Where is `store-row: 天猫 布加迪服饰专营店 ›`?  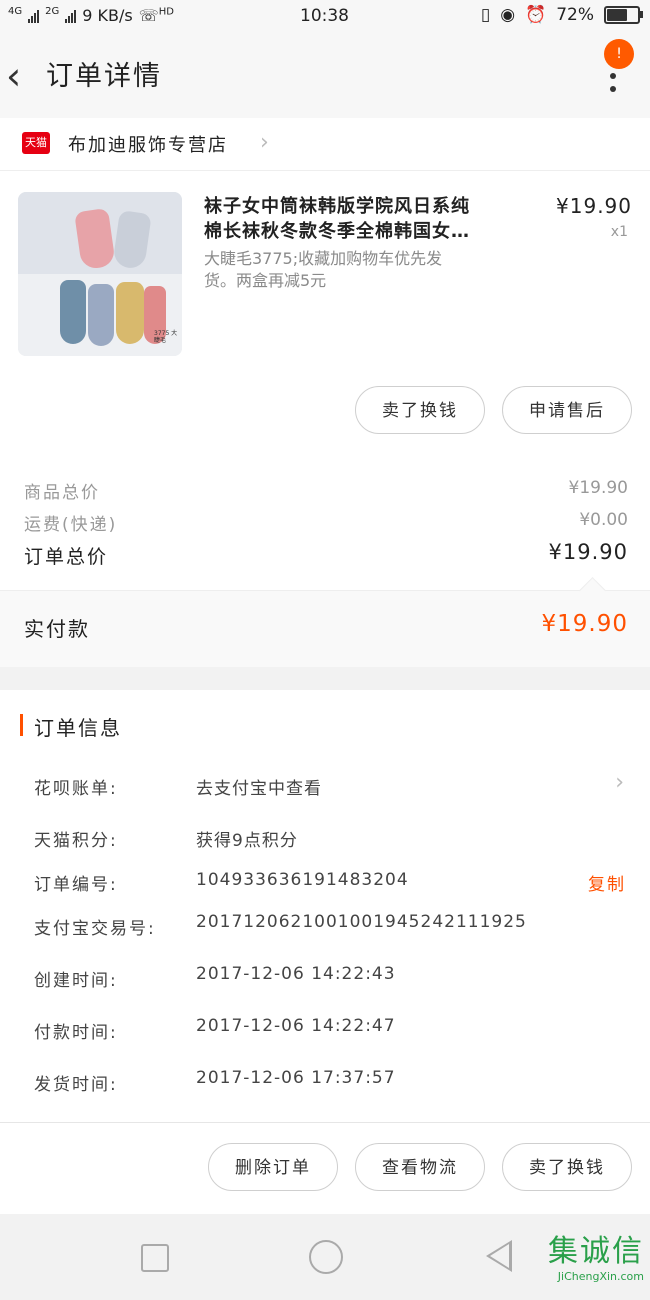
store-row: 天猫 布加迪服饰专营店 › is located at coordinates (325, 144).